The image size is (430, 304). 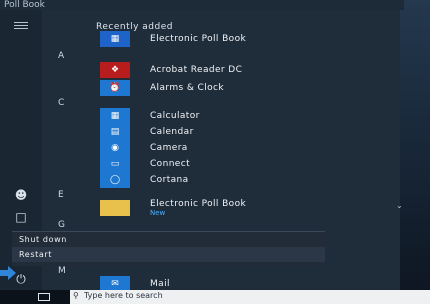 I want to click on chevron-down-icon: ⌄, so click(x=399, y=205).